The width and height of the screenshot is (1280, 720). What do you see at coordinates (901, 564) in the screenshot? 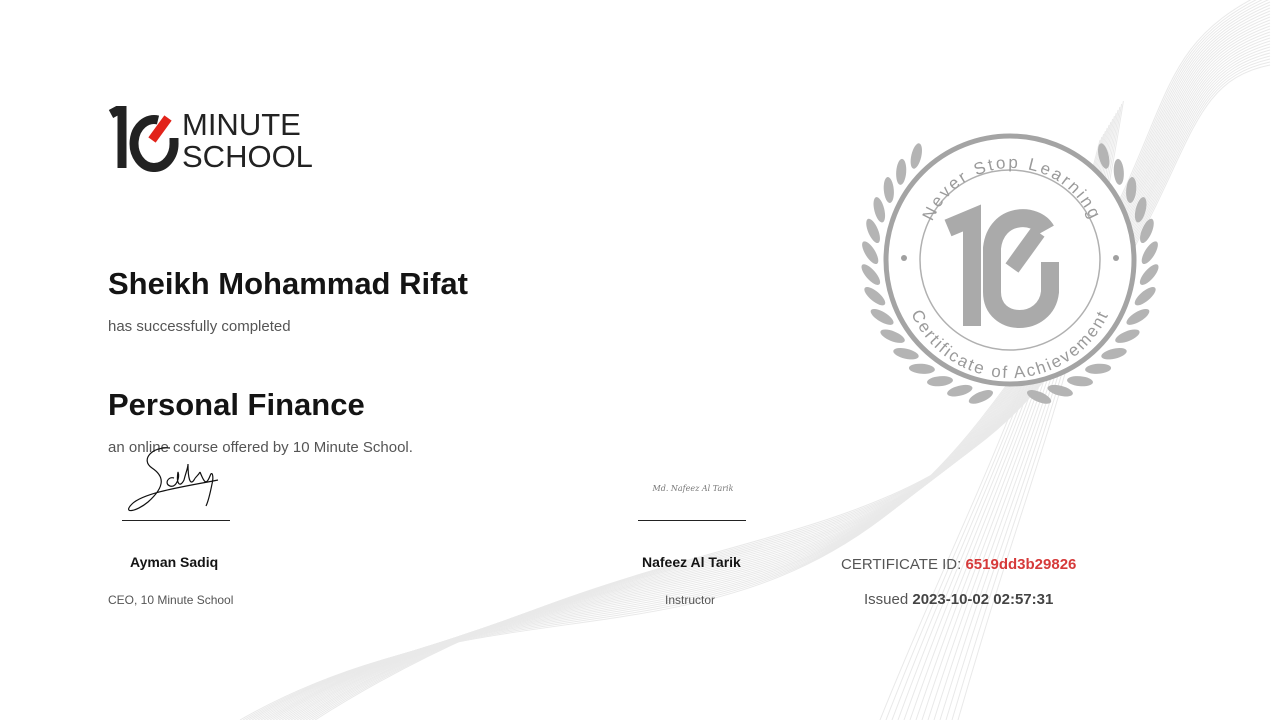
I see `certificate-id-label: CERTIFICATE ID:` at bounding box center [901, 564].